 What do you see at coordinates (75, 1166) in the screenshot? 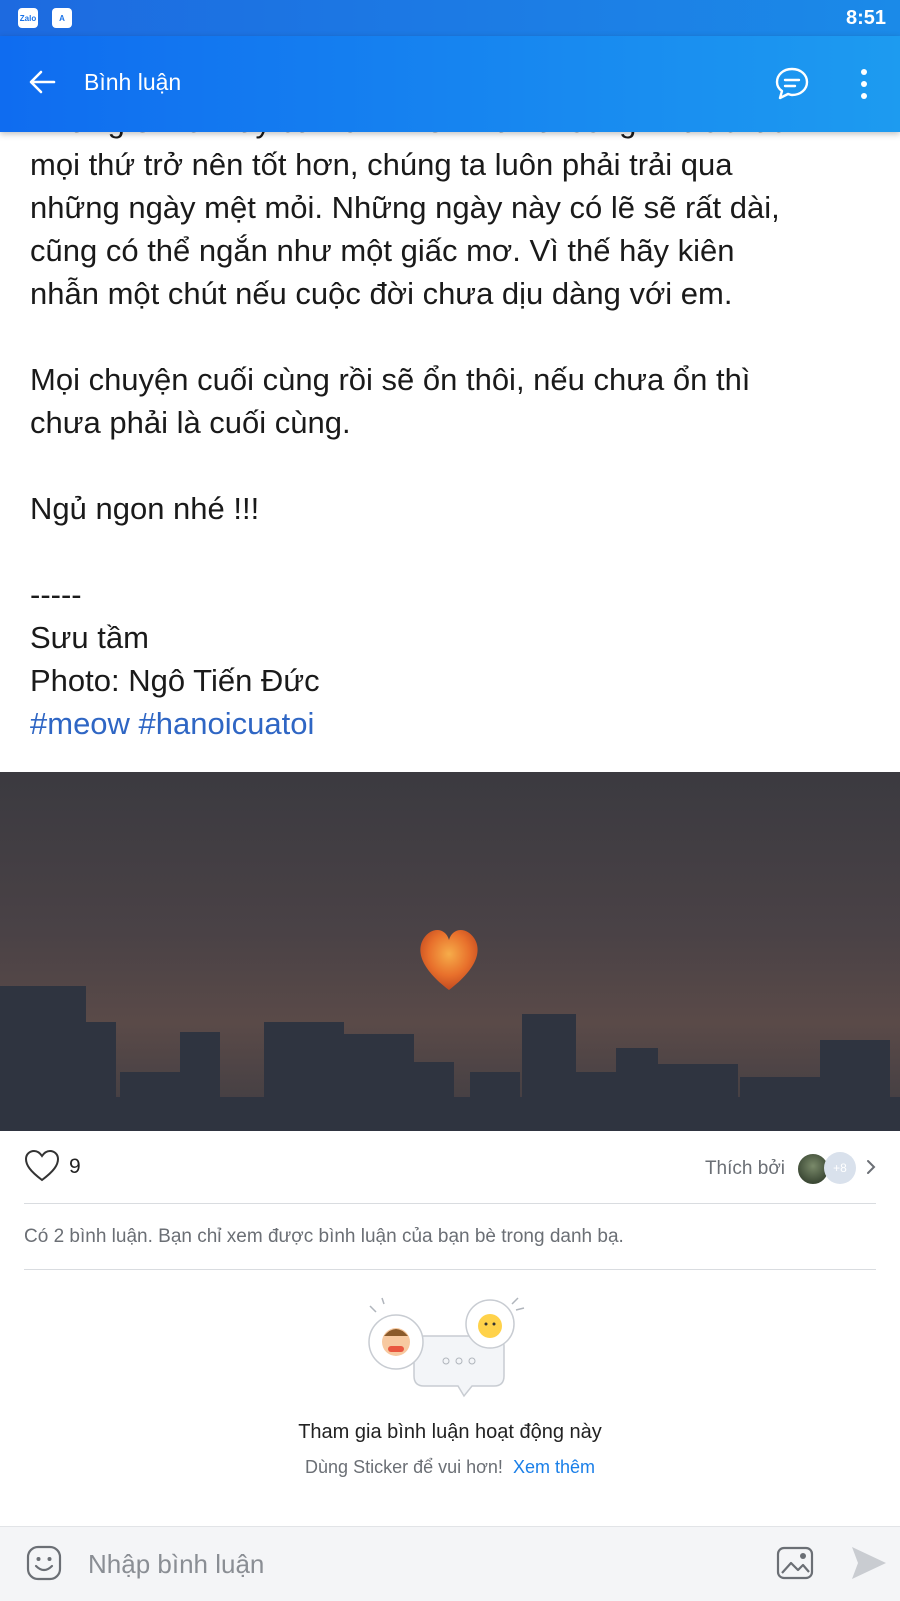
I see `like-count: 9` at bounding box center [75, 1166].